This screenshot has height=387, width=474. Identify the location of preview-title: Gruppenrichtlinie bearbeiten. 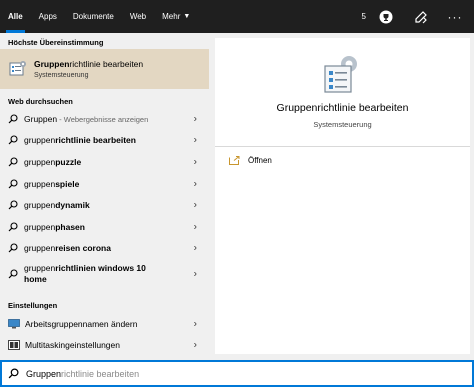
(342, 108).